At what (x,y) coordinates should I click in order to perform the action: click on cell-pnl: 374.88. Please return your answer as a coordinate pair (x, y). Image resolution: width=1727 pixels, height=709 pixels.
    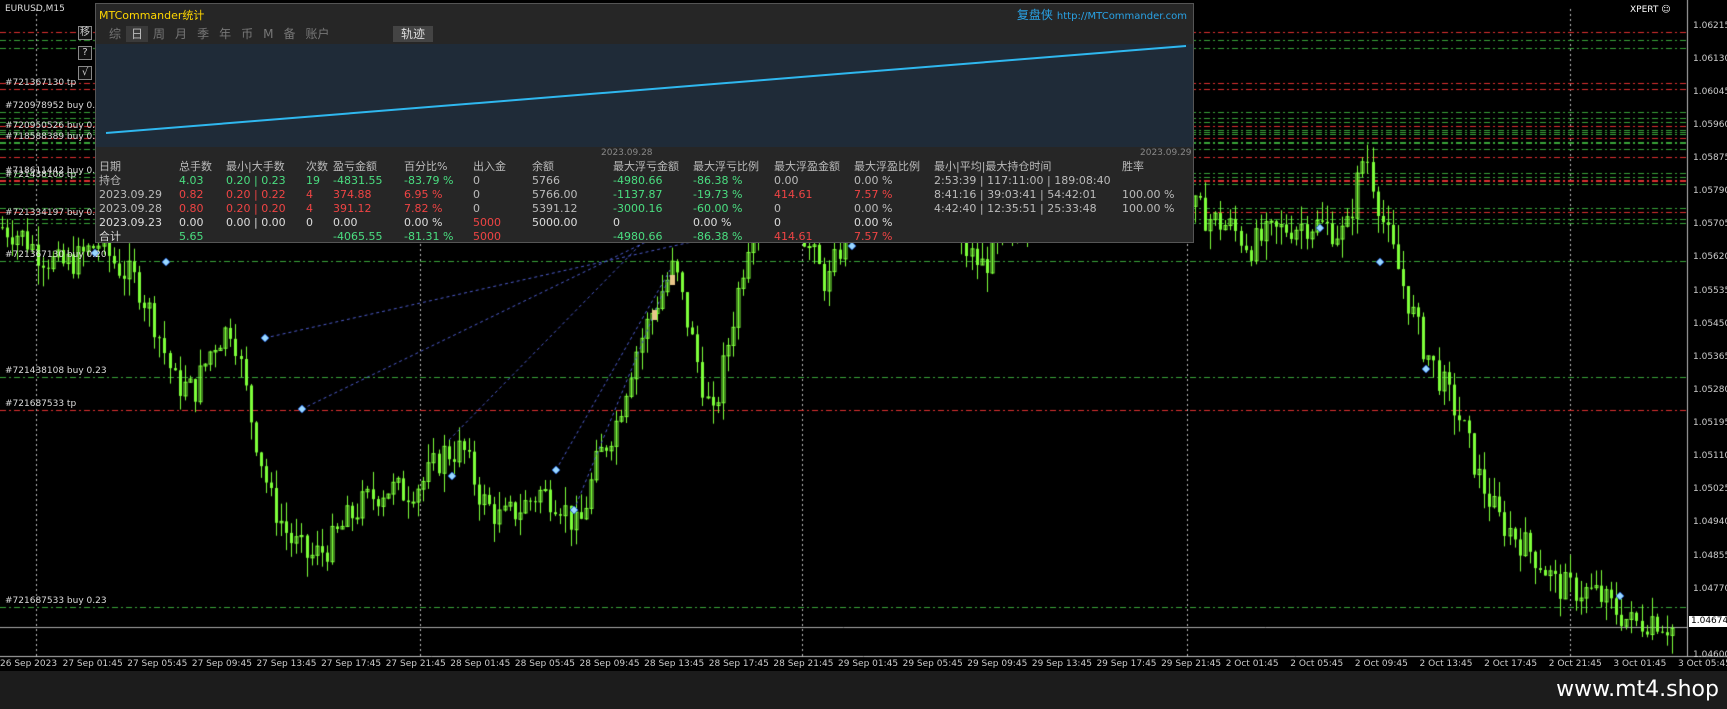
    Looking at the image, I should click on (352, 194).